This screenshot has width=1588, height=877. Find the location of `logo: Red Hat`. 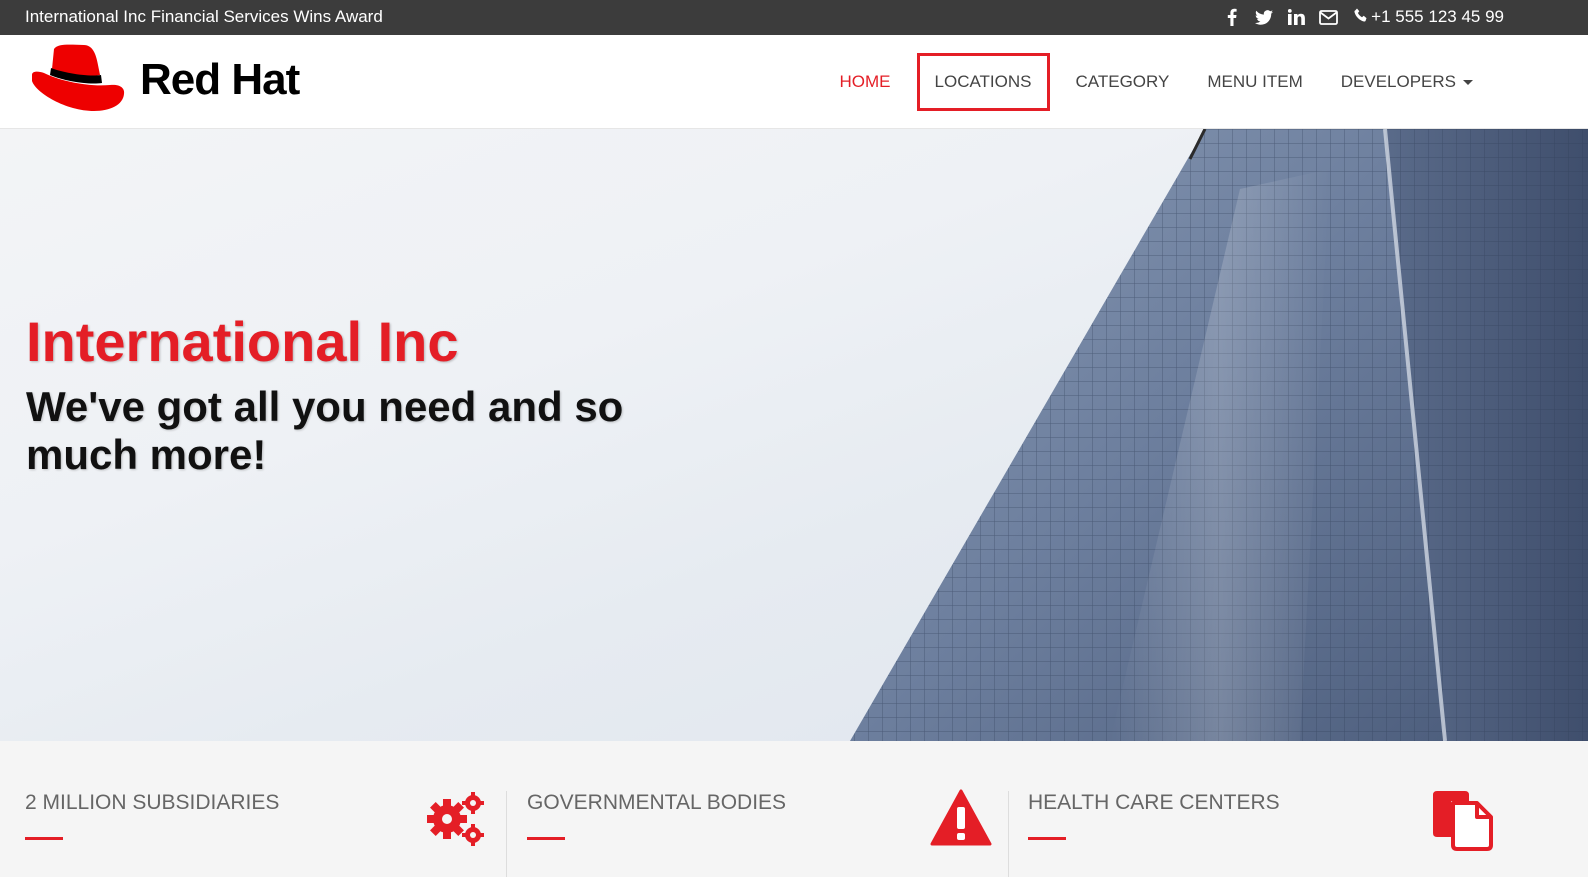

logo: Red Hat is located at coordinates (165, 79).